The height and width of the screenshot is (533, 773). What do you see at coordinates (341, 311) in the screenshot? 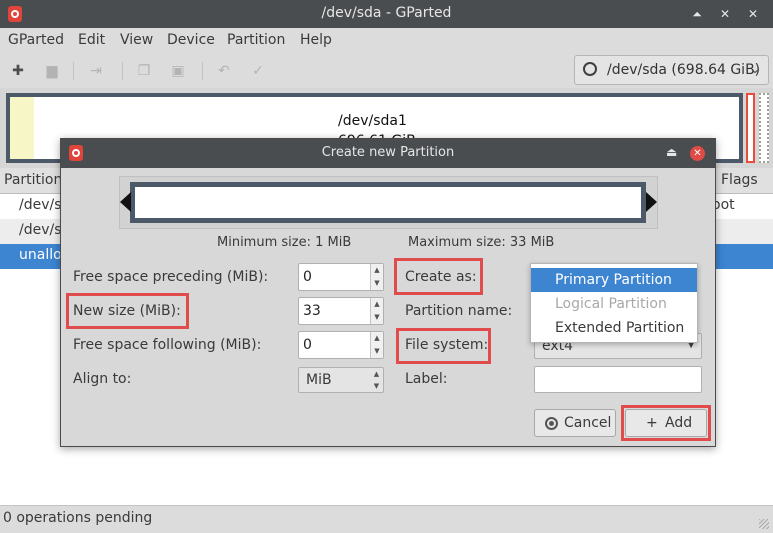
I see `new-size-spinbox: 33 ▲ ▼` at bounding box center [341, 311].